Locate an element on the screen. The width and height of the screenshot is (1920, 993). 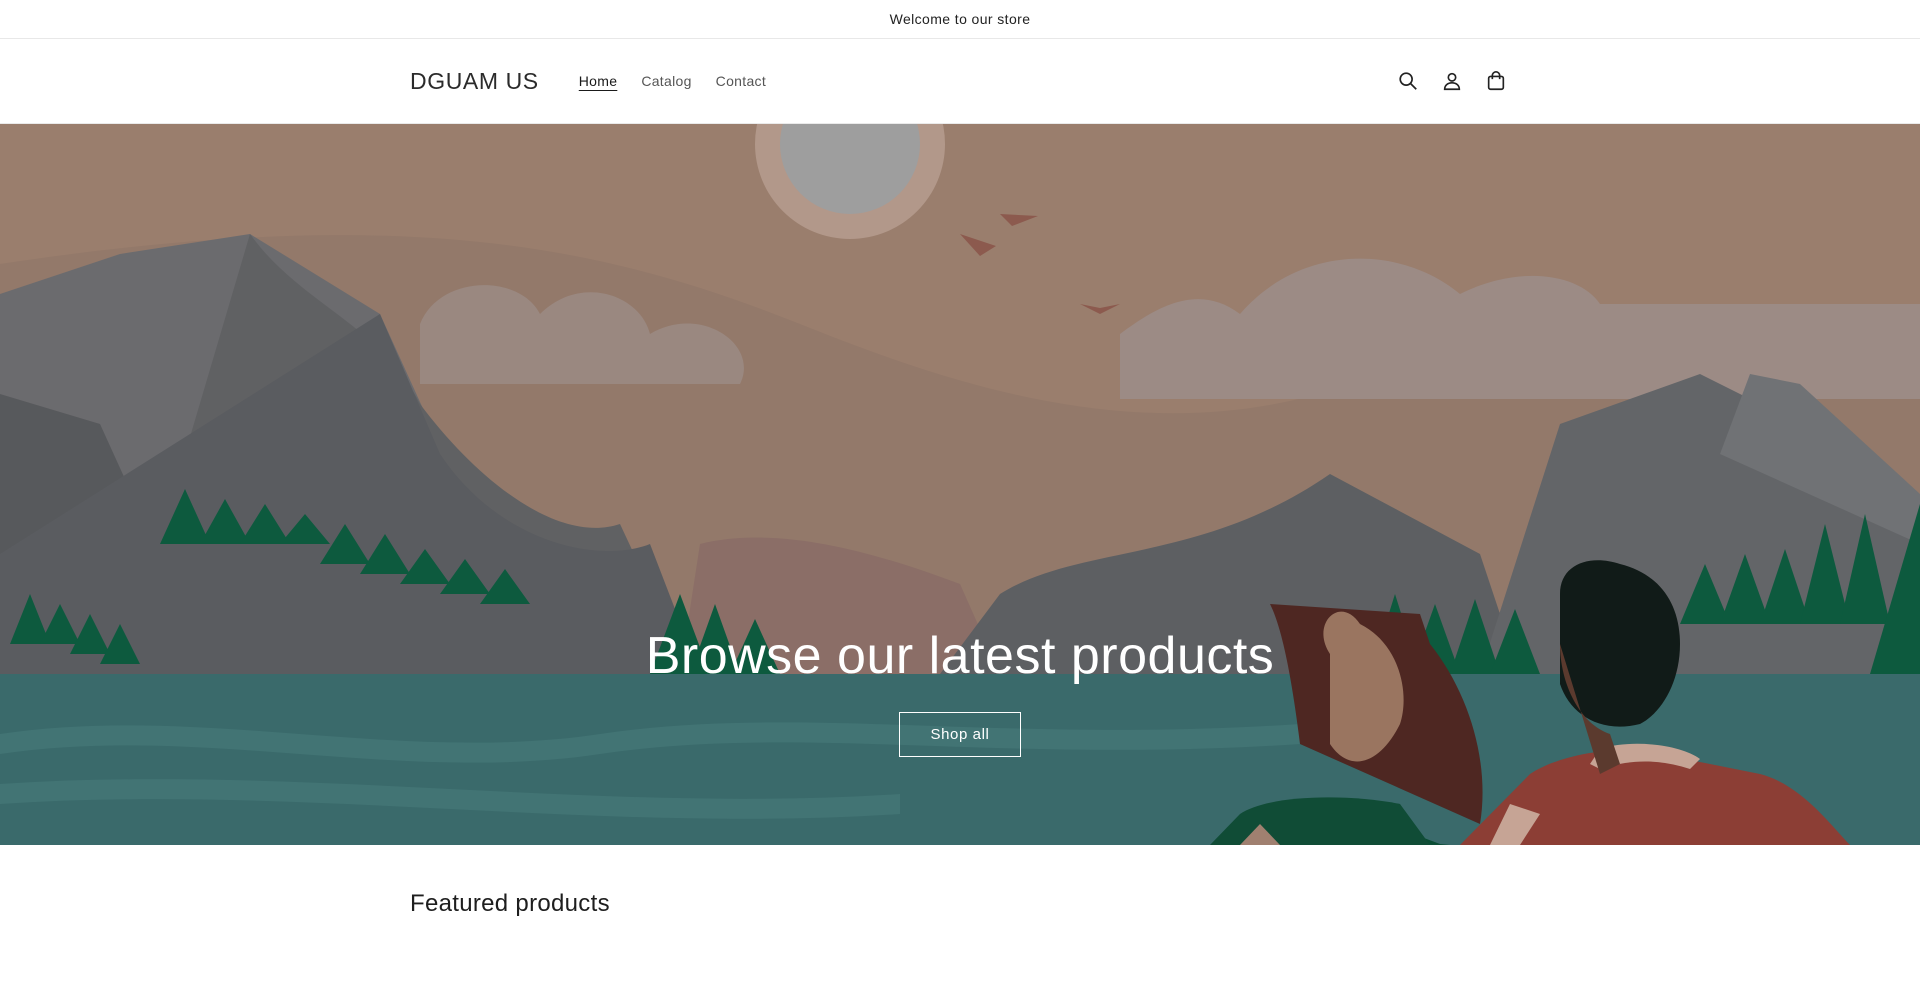
main-nav: Home Catalog Contact is located at coordinates (672, 81).